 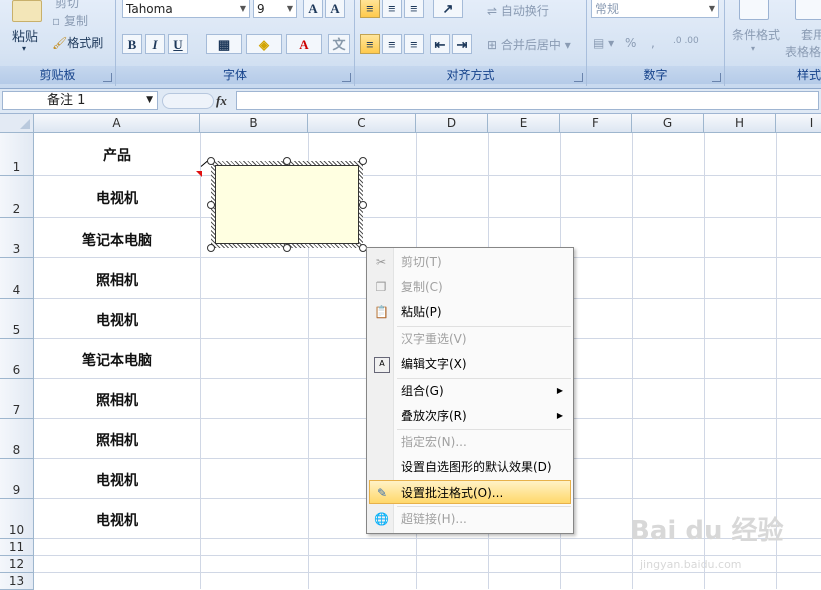 What do you see at coordinates (716, 77) in the screenshot?
I see `number-launcher-icon` at bounding box center [716, 77].